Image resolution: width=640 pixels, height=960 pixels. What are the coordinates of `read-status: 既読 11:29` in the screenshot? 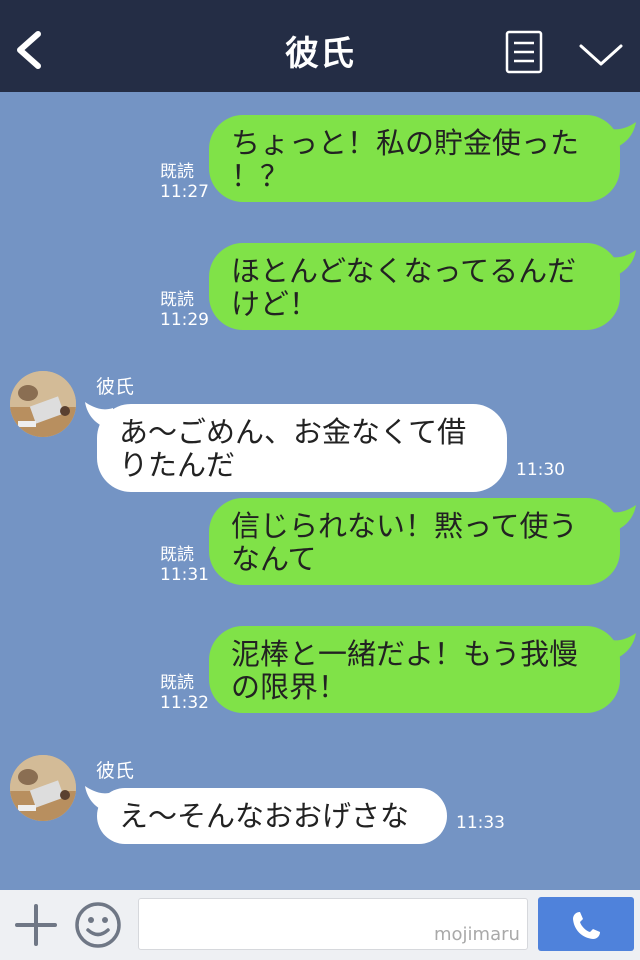 It's located at (184, 310).